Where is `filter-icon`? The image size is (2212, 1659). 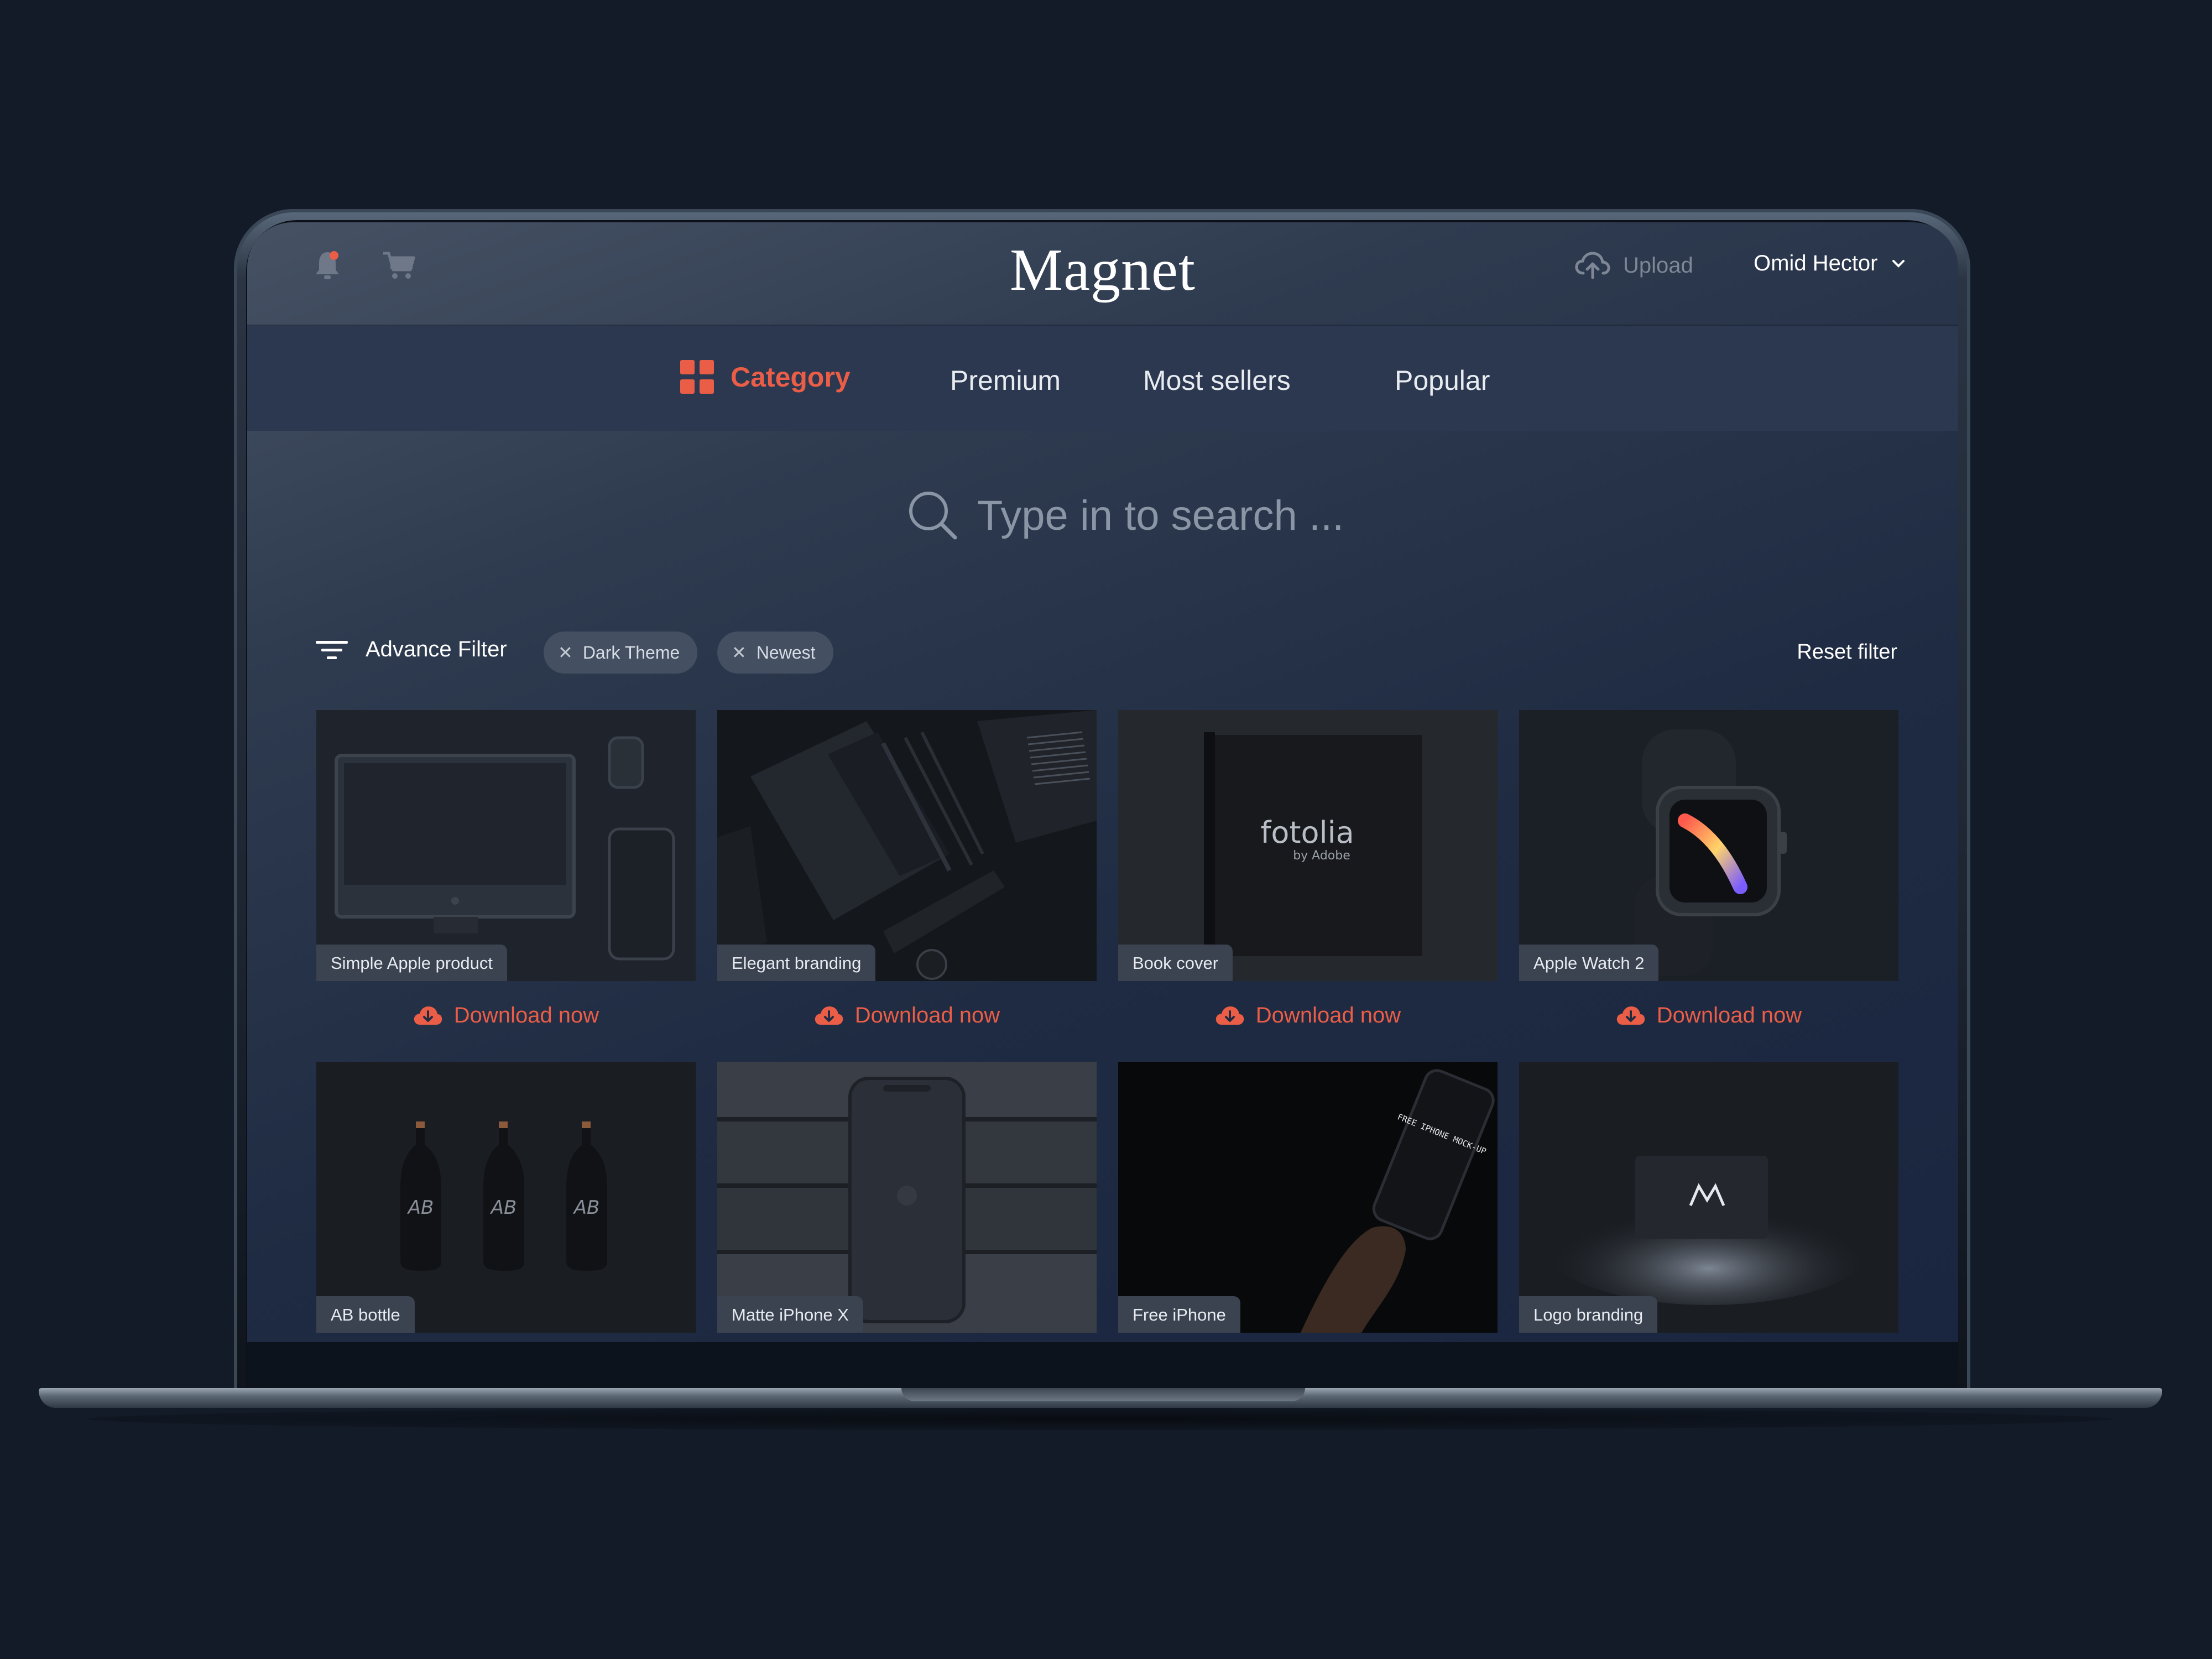 filter-icon is located at coordinates (332, 649).